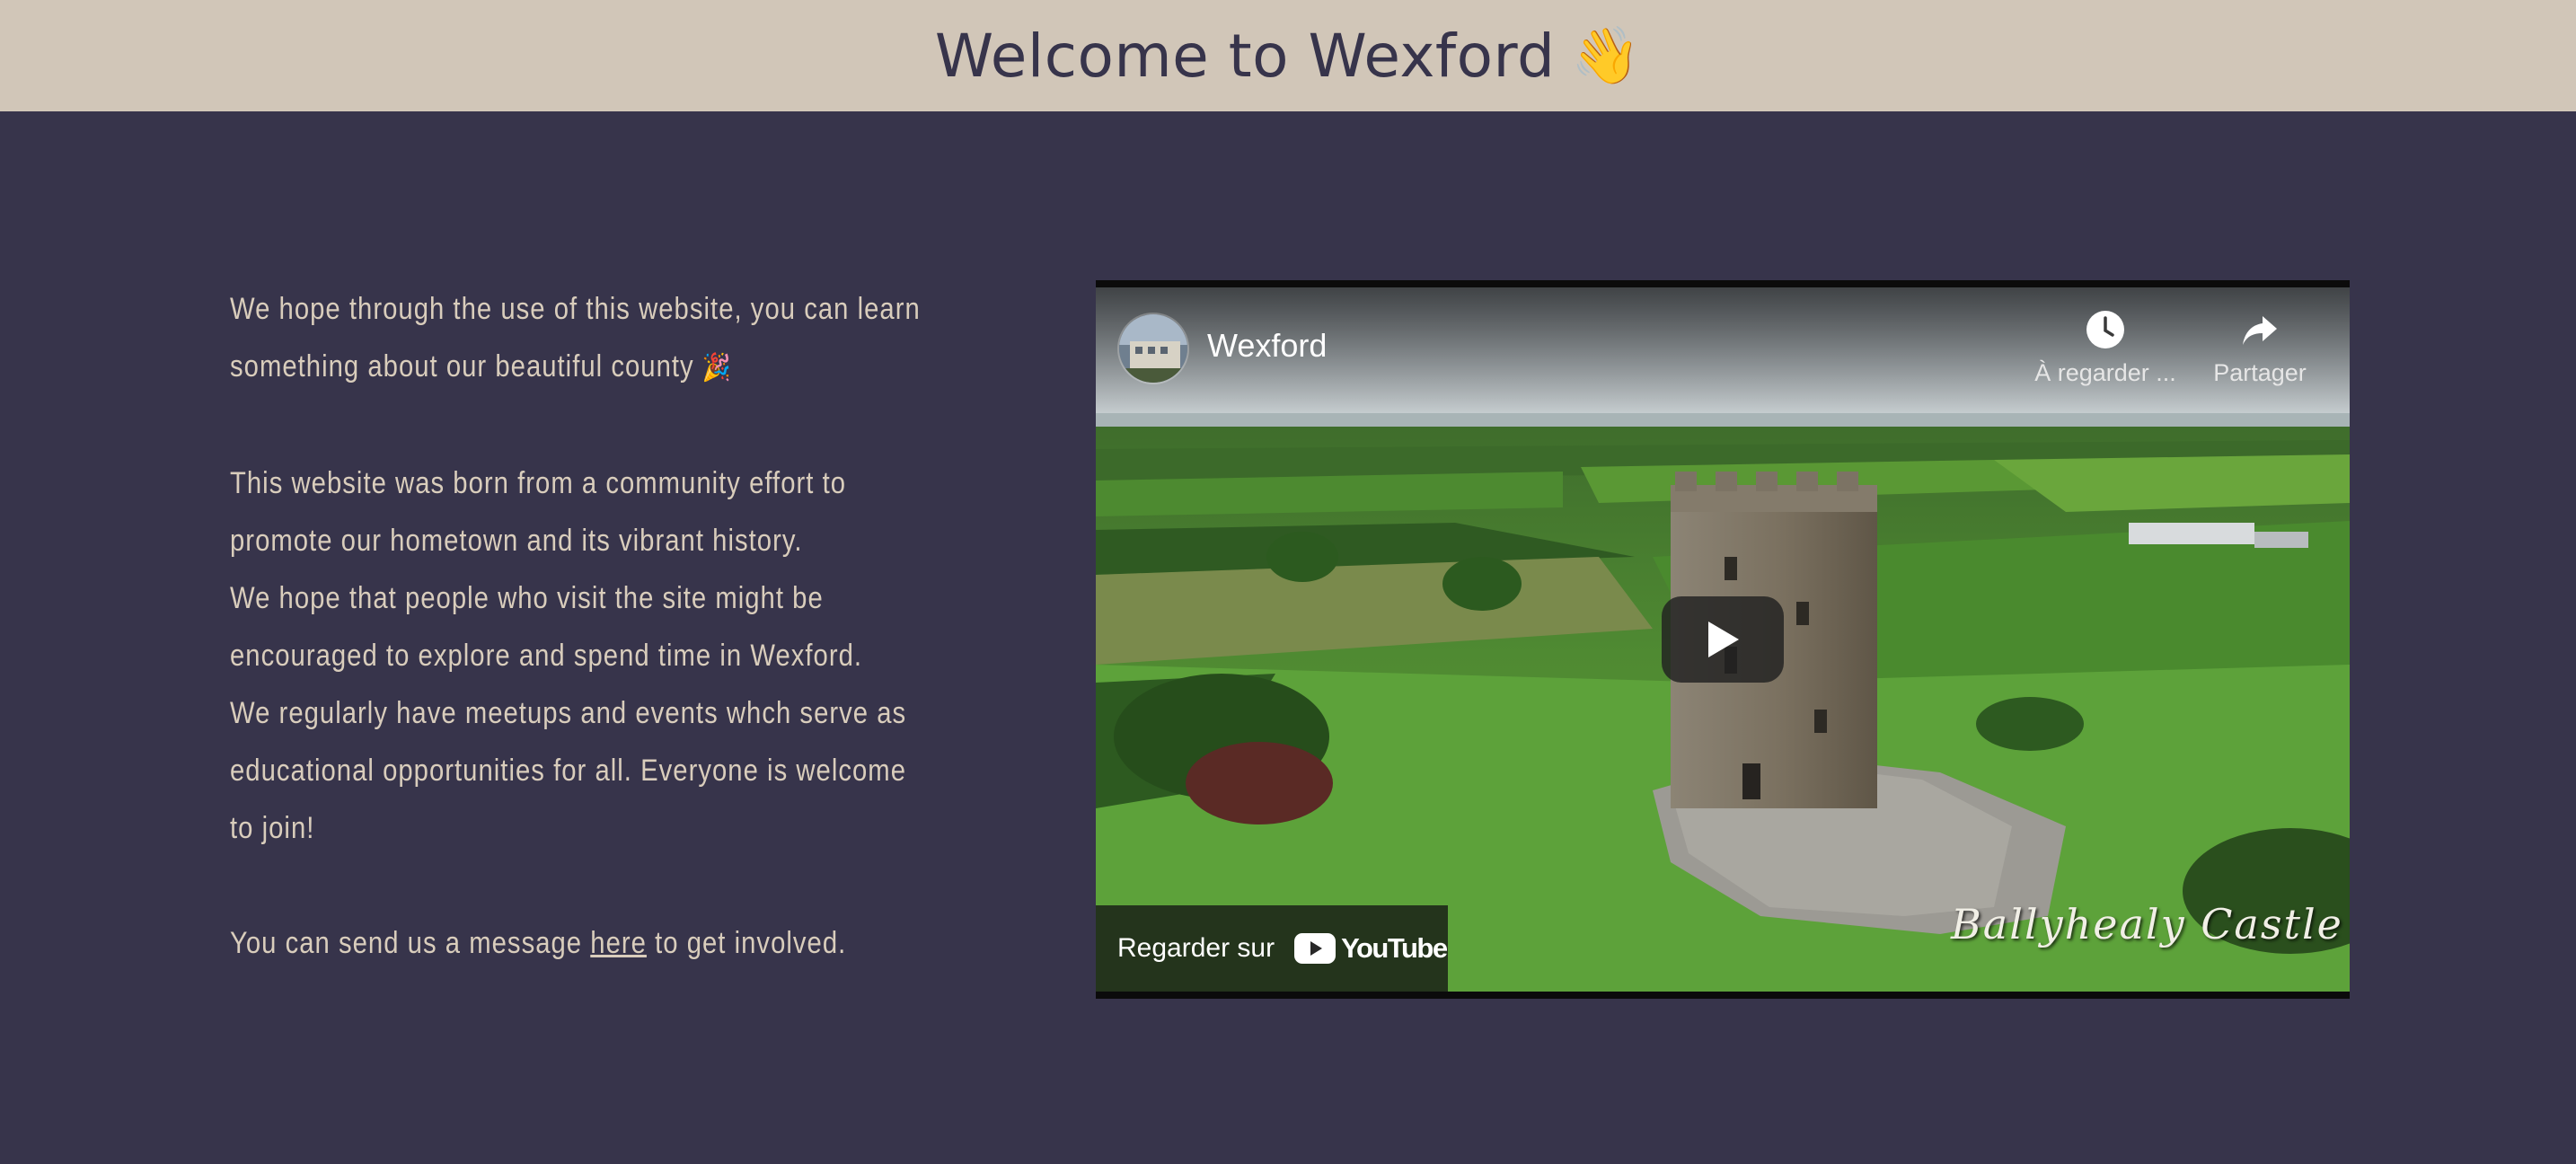  Describe the element at coordinates (2260, 372) in the screenshot. I see `share-label: Partager` at that location.